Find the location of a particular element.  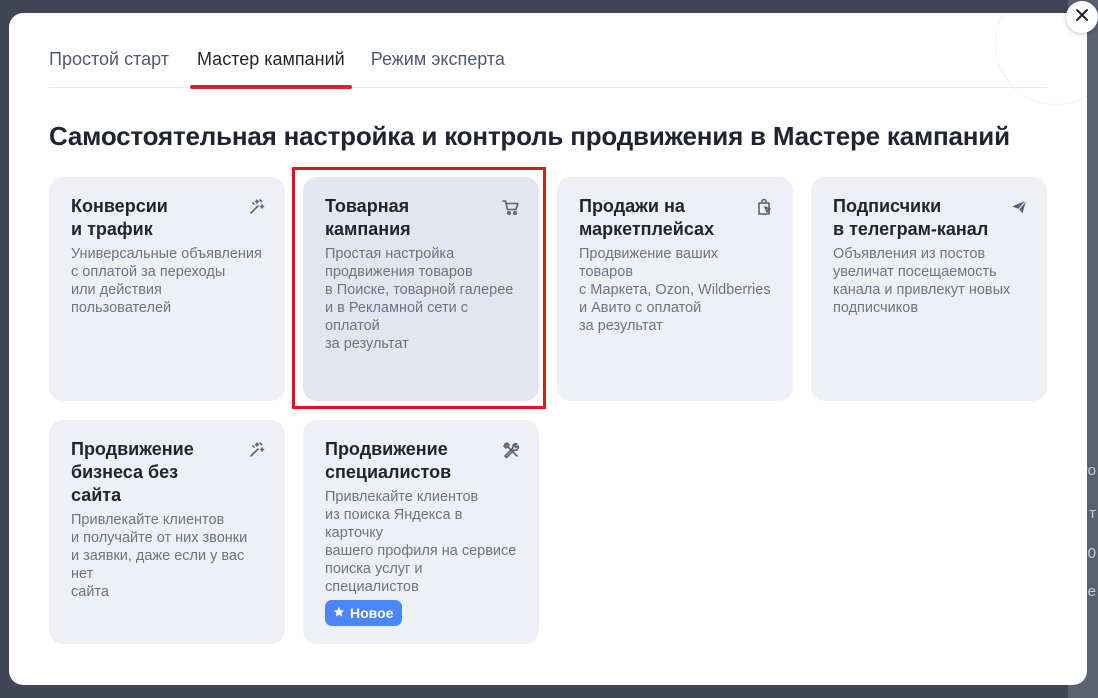

star-icon is located at coordinates (339, 613).